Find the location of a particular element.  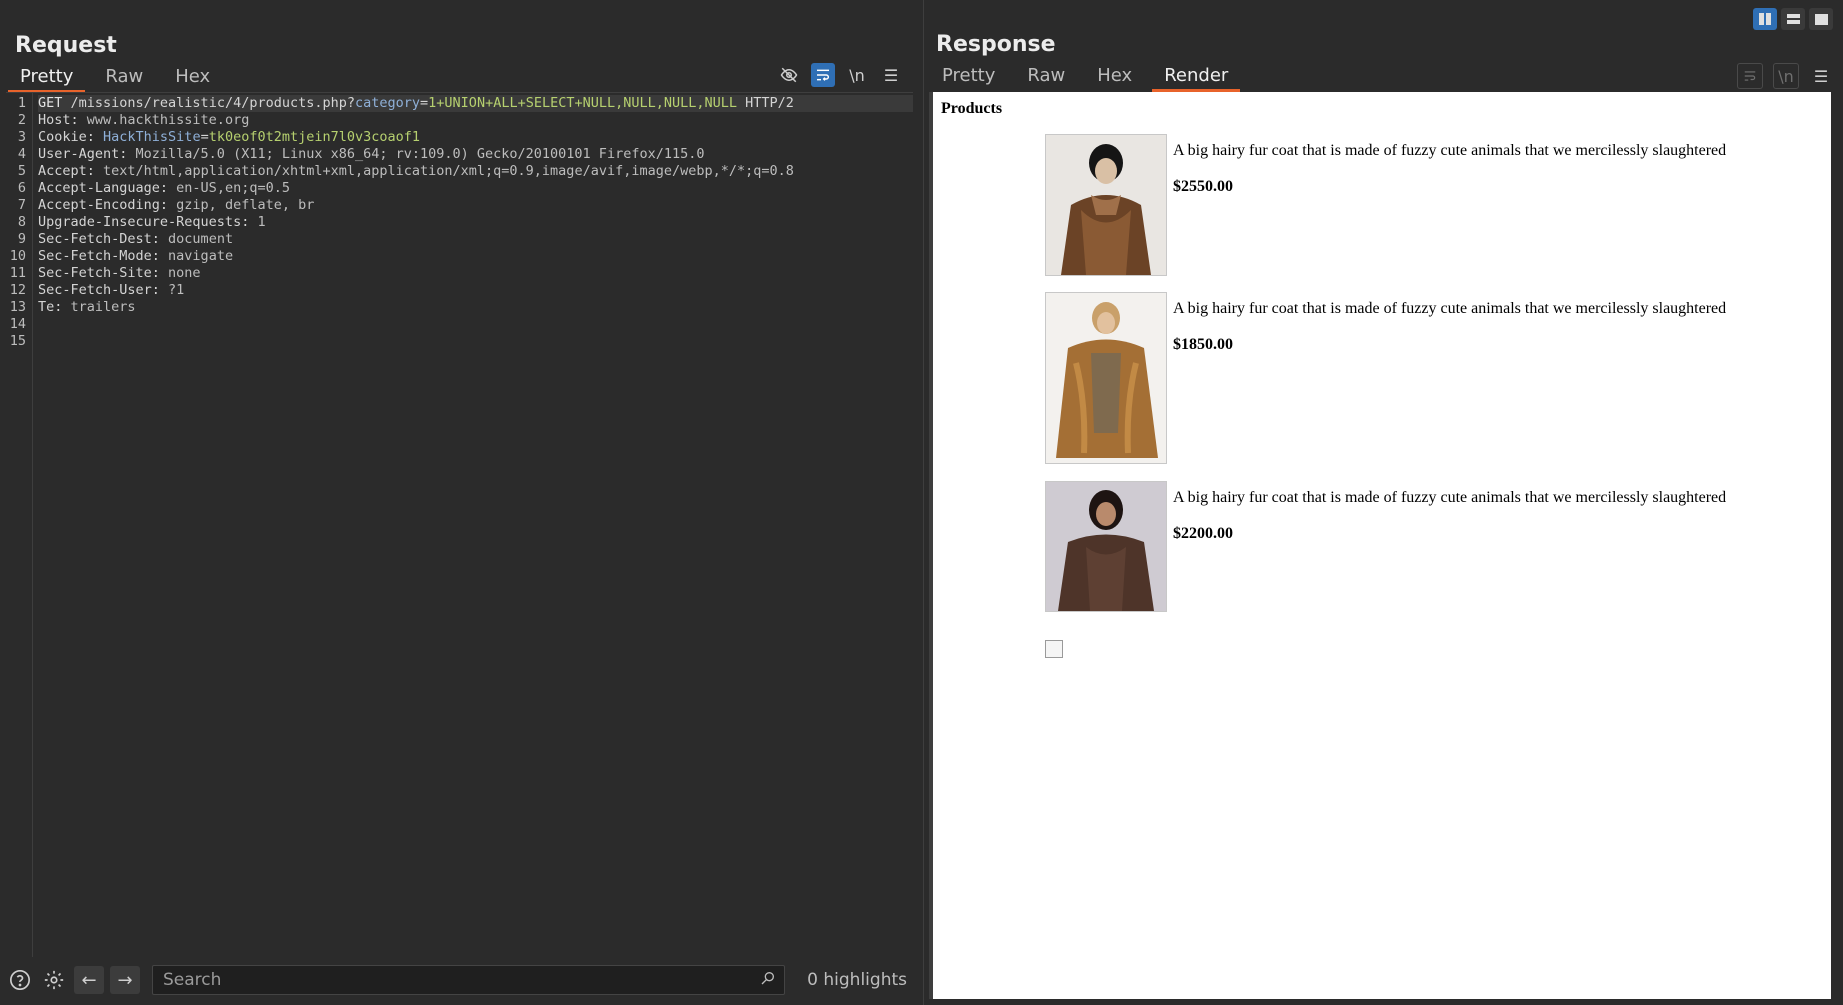

line-value: ?1 is located at coordinates (172, 290).